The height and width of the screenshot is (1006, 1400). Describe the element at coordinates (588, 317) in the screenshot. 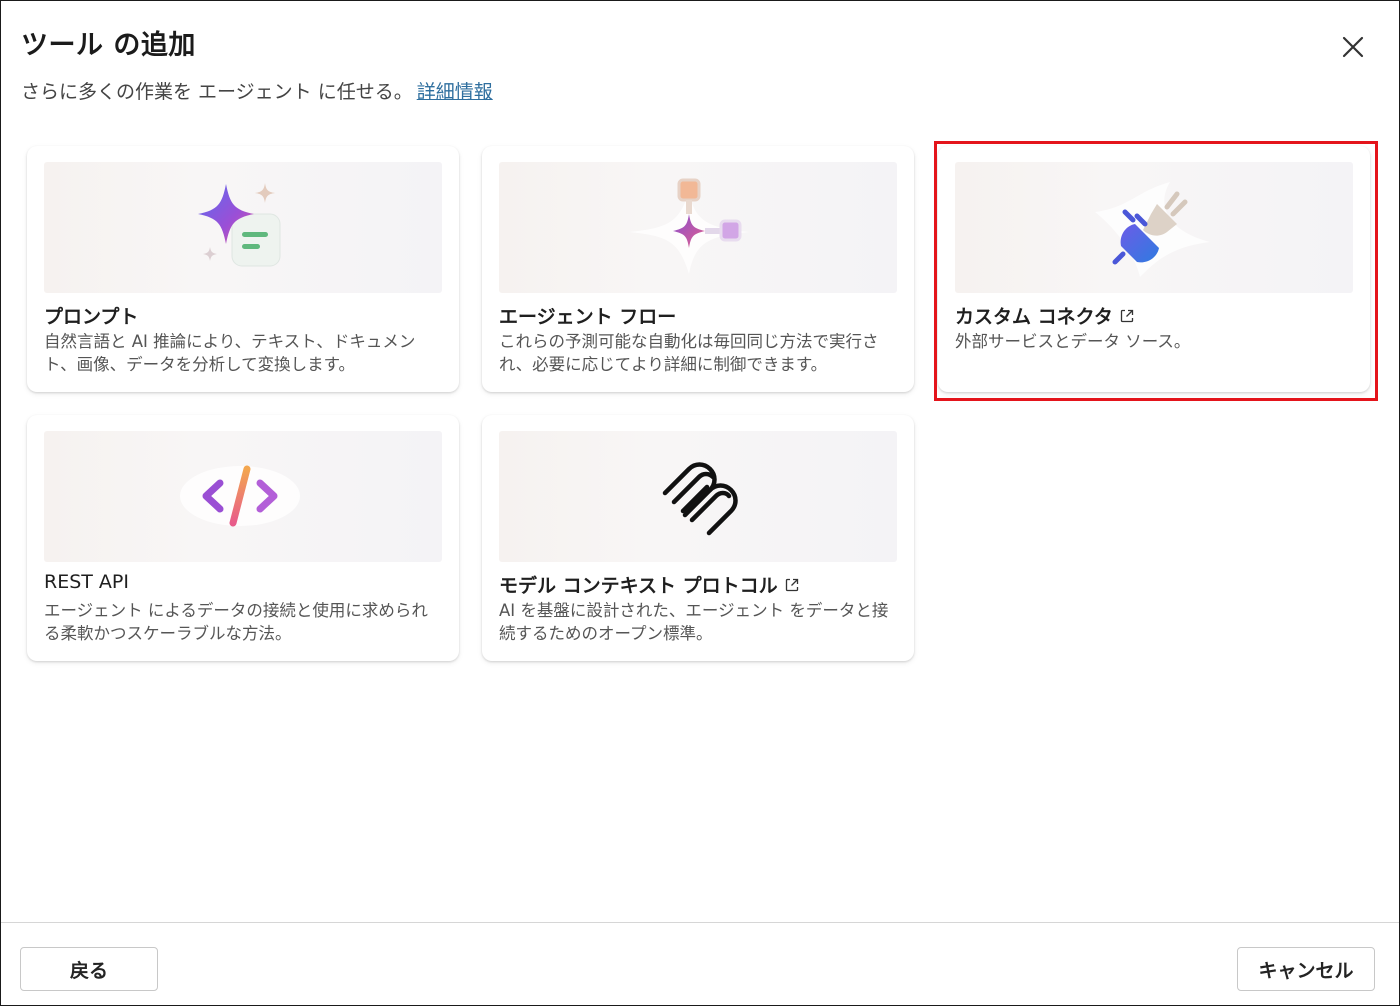

I see `card-title: エージェント フロー` at that location.